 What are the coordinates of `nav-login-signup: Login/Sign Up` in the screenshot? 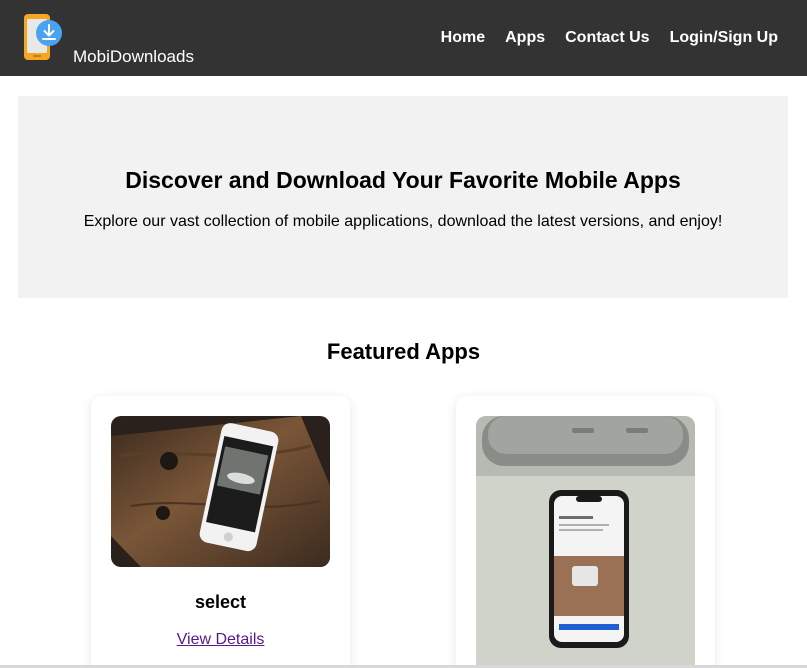 It's located at (724, 38).